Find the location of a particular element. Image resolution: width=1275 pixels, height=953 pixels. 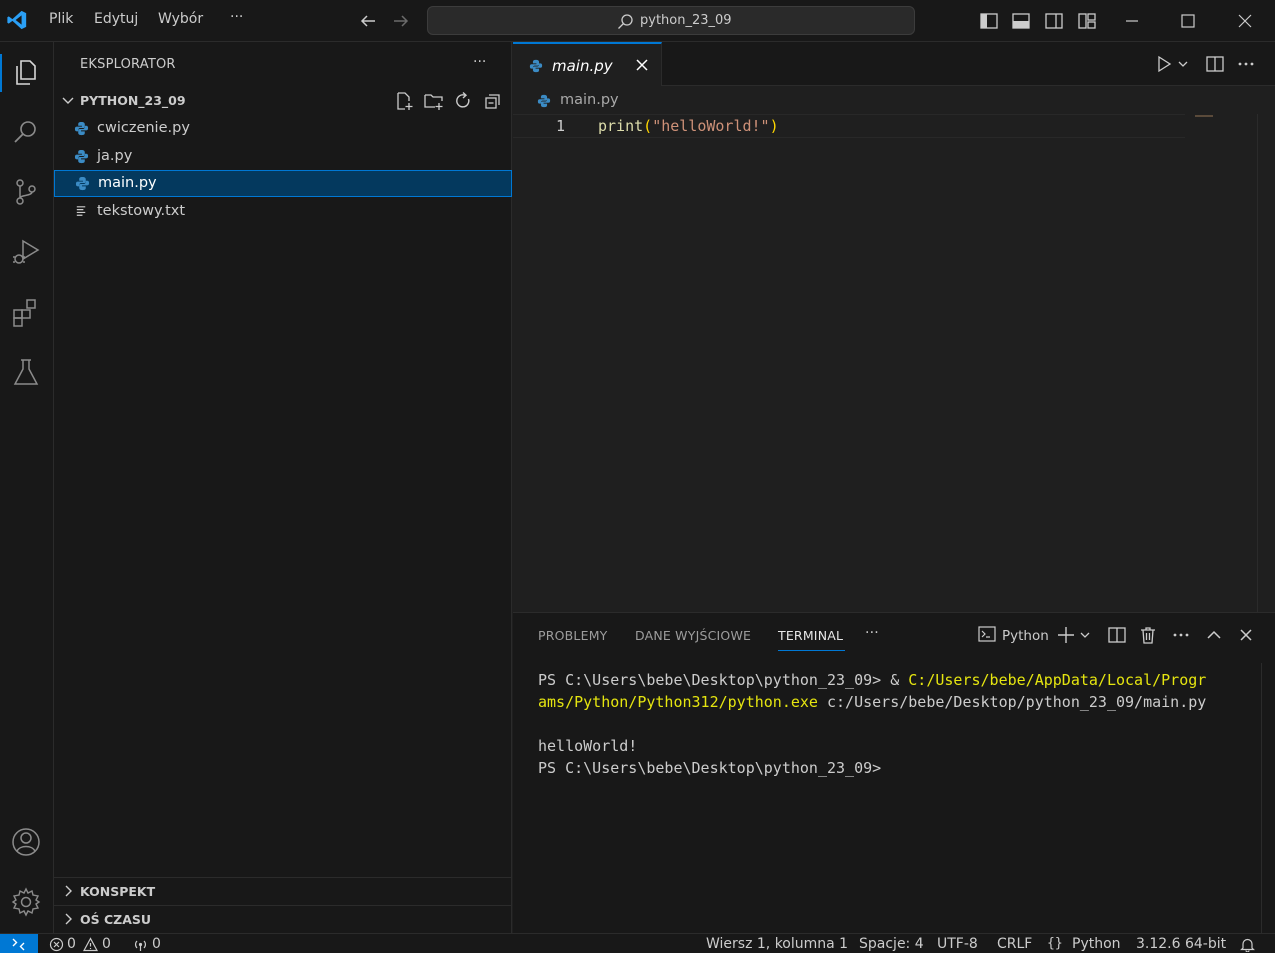

maximize-icon is located at coordinates (1188, 21).